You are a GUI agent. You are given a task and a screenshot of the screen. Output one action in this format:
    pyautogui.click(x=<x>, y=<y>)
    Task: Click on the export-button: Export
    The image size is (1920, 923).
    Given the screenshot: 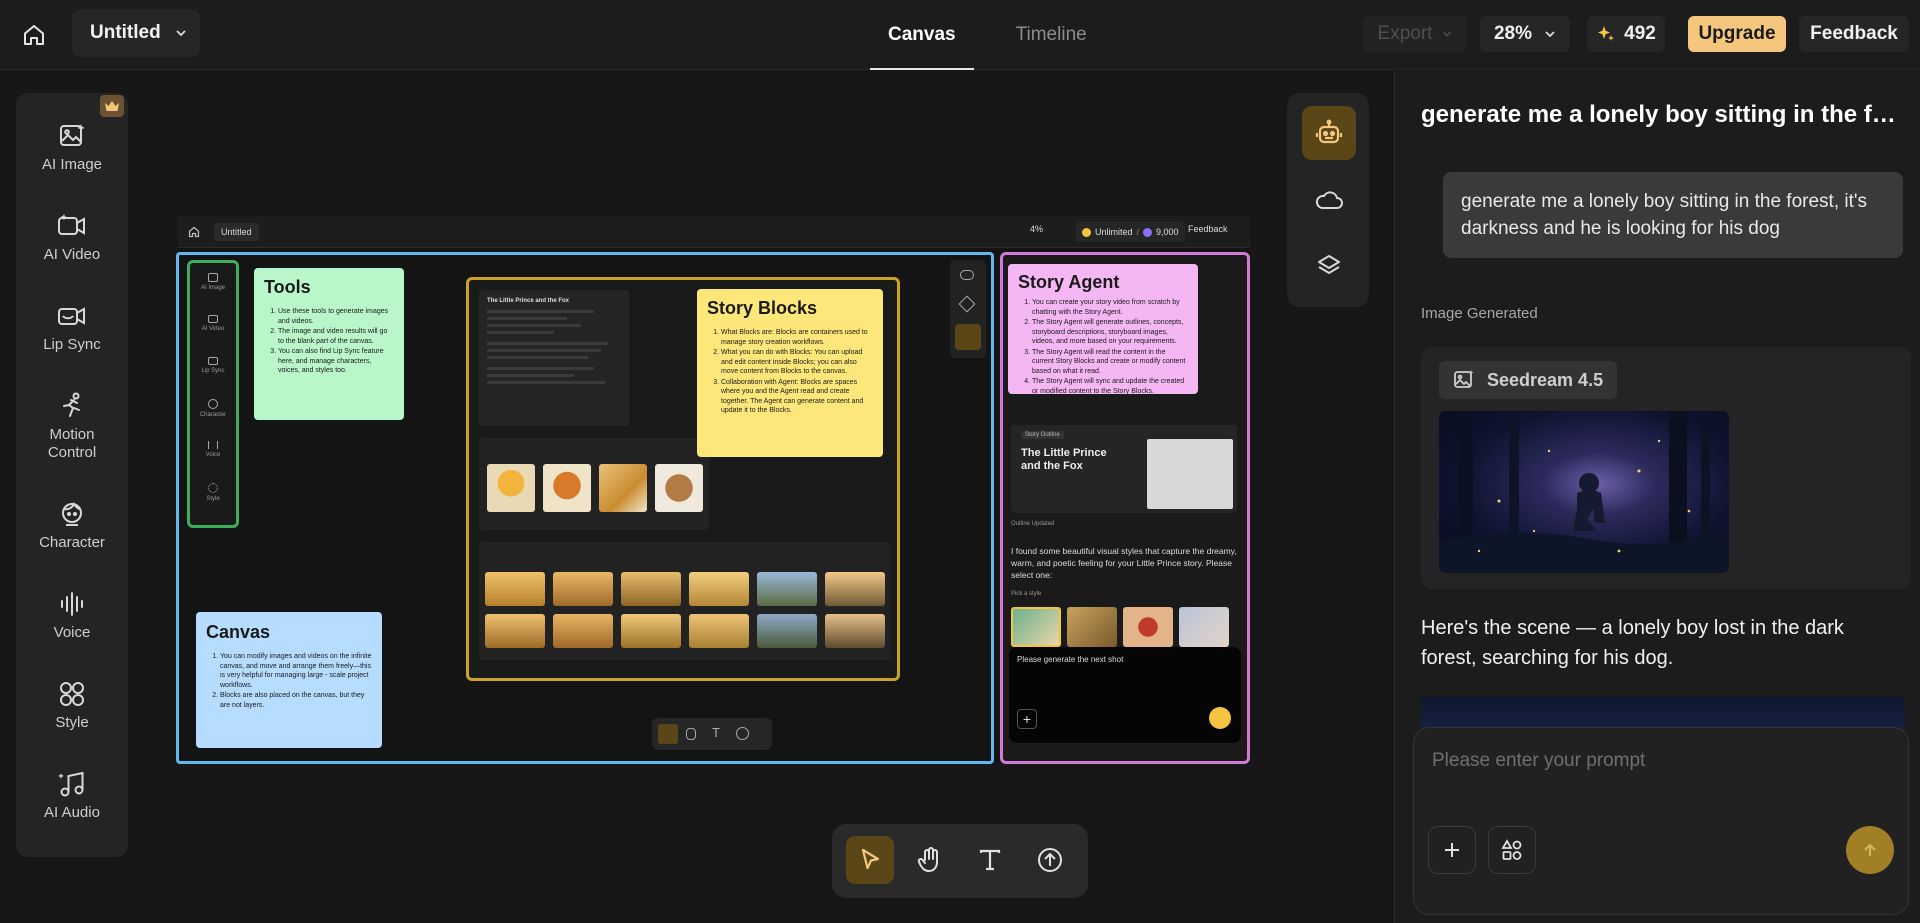 What is the action you would take?
    pyautogui.click(x=1415, y=34)
    